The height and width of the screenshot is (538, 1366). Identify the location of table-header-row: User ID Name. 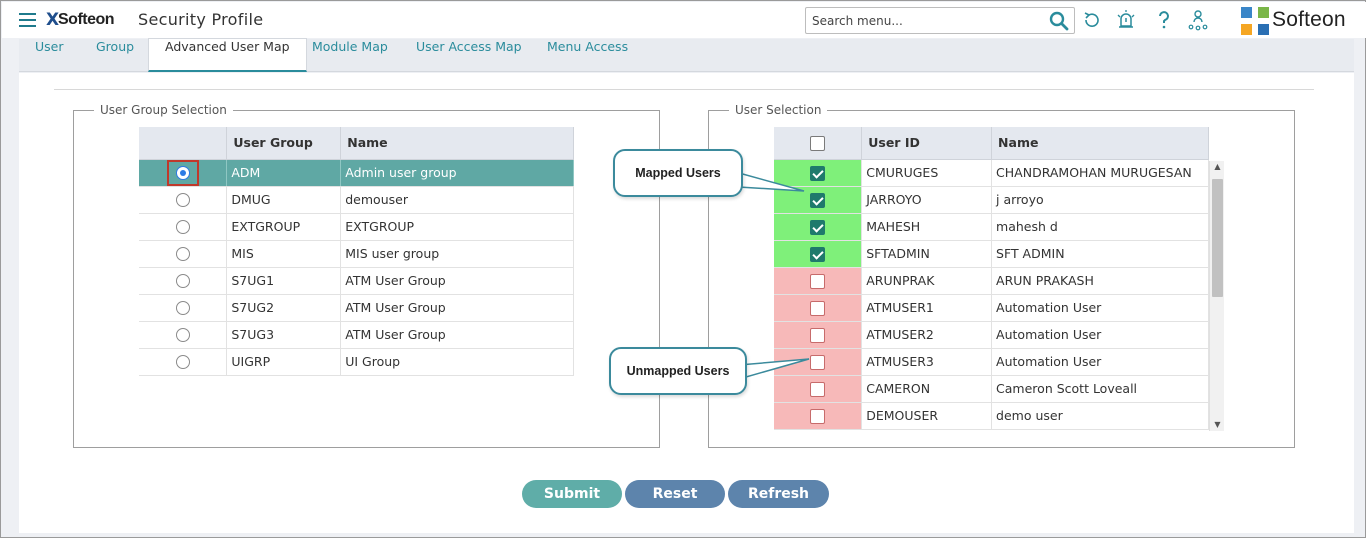
(991, 143).